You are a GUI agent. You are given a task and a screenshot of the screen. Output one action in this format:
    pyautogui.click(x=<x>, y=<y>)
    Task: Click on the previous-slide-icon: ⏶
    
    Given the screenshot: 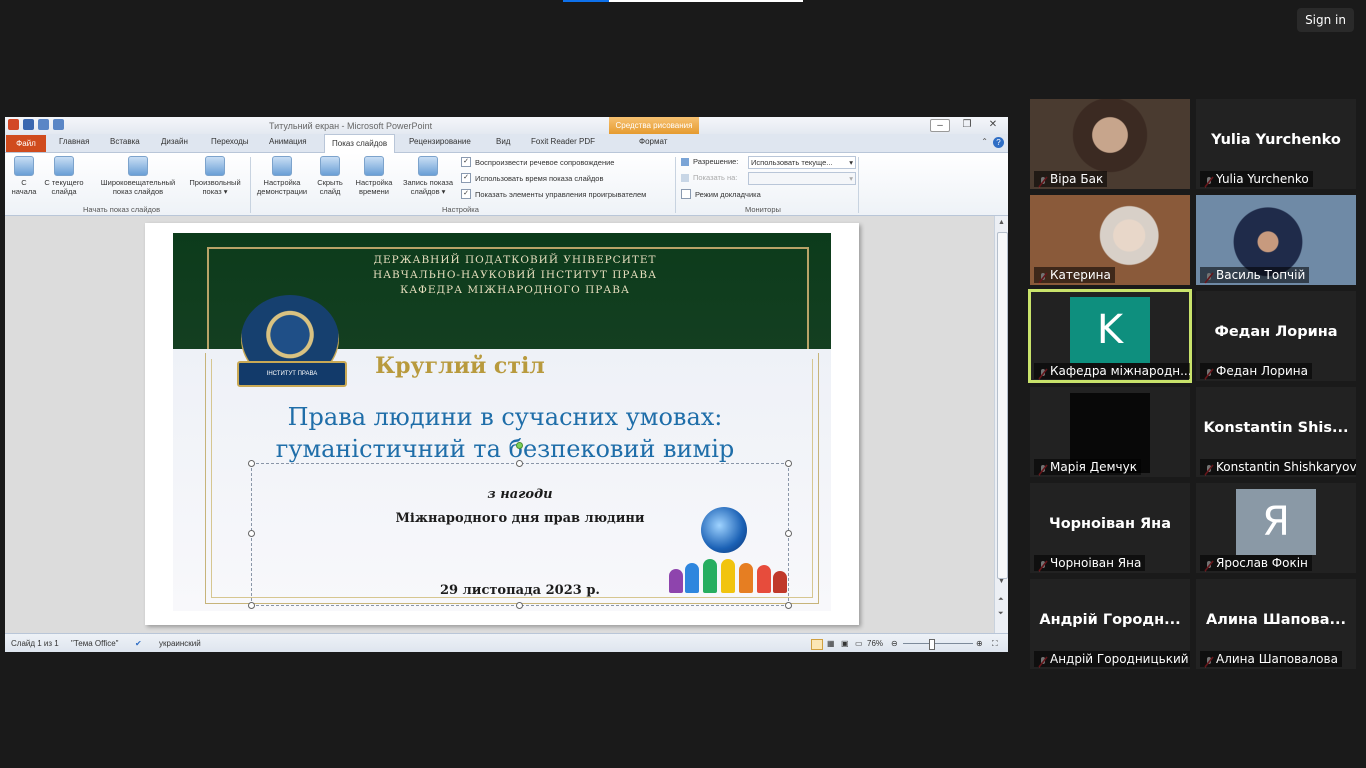 What is the action you would take?
    pyautogui.click(x=1001, y=600)
    